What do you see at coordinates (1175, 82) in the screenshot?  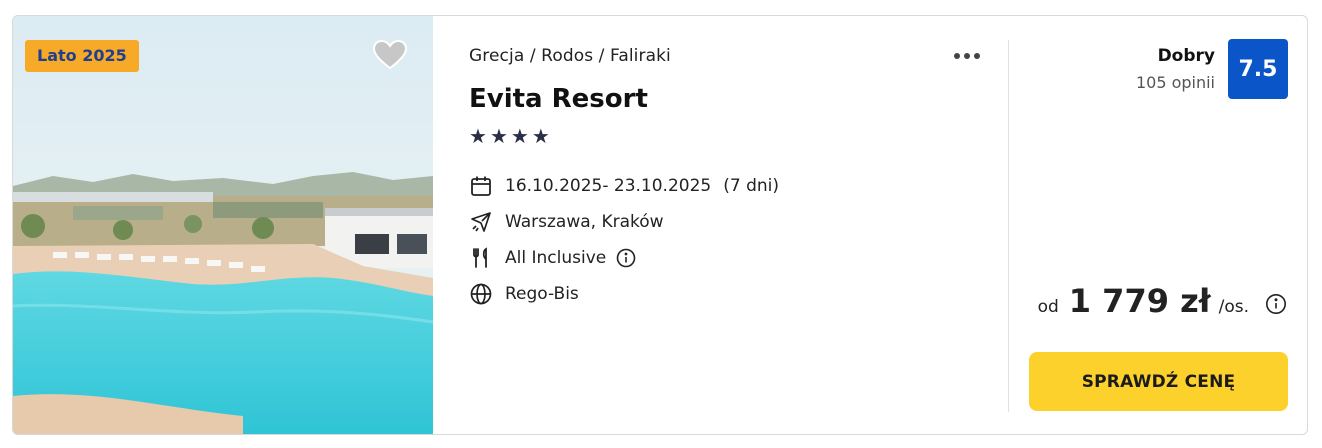 I see `review-count: 105 opinii` at bounding box center [1175, 82].